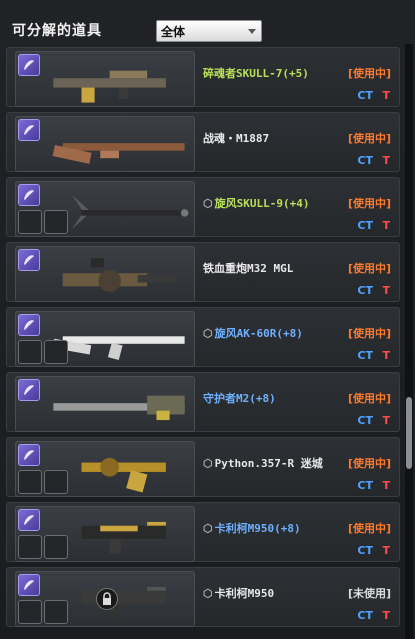  Describe the element at coordinates (257, 528) in the screenshot. I see `item-name-text: 卡利柯M950(+8)` at that location.